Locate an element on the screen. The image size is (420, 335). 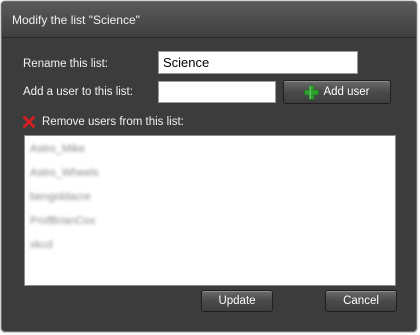
add-user-button-label: Add user is located at coordinates (346, 92).